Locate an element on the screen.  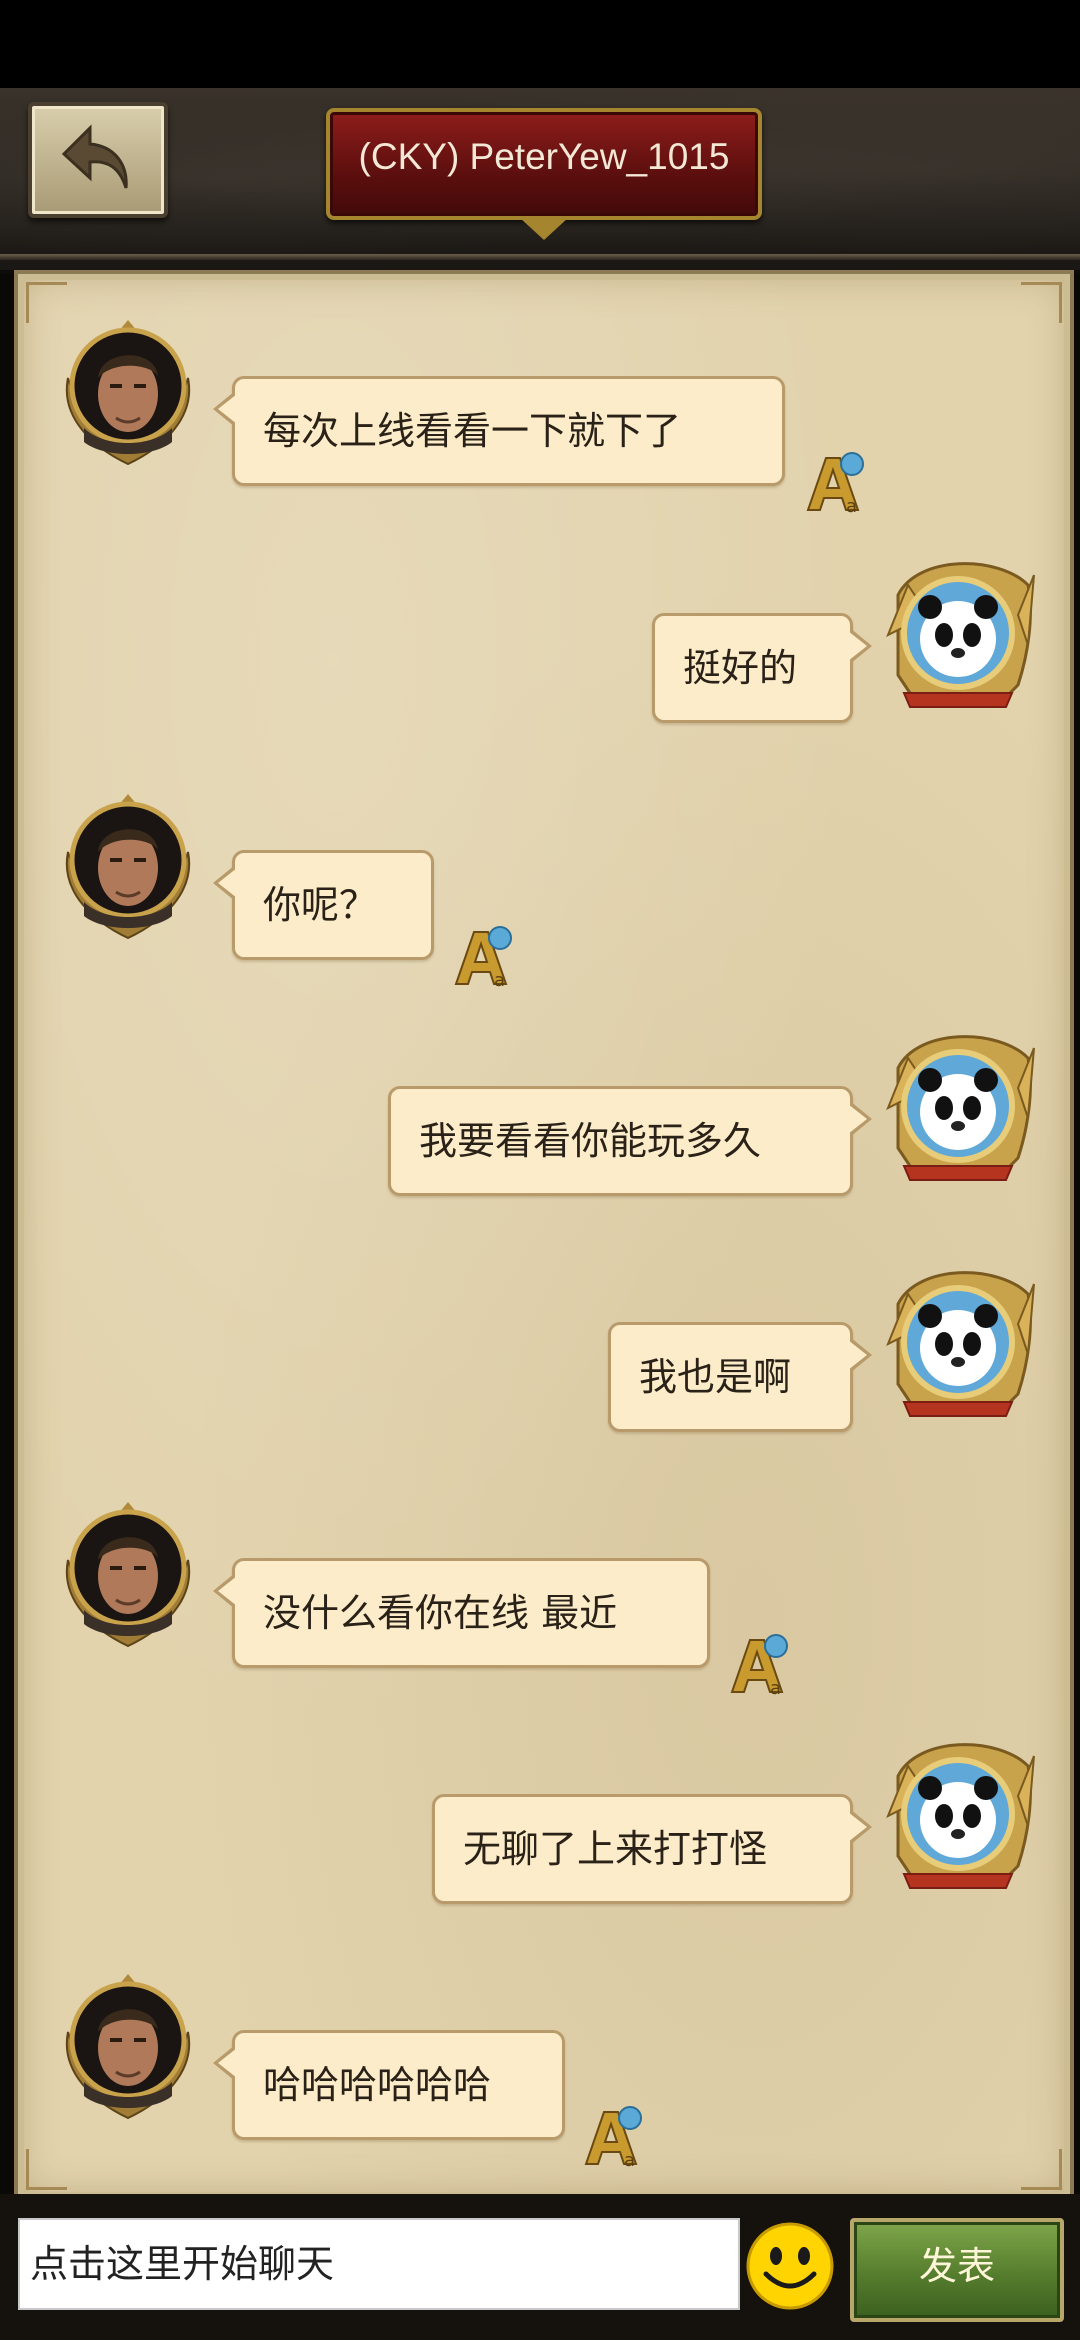
header: (CKY) PeterYew_1015 is located at coordinates (540, 181).